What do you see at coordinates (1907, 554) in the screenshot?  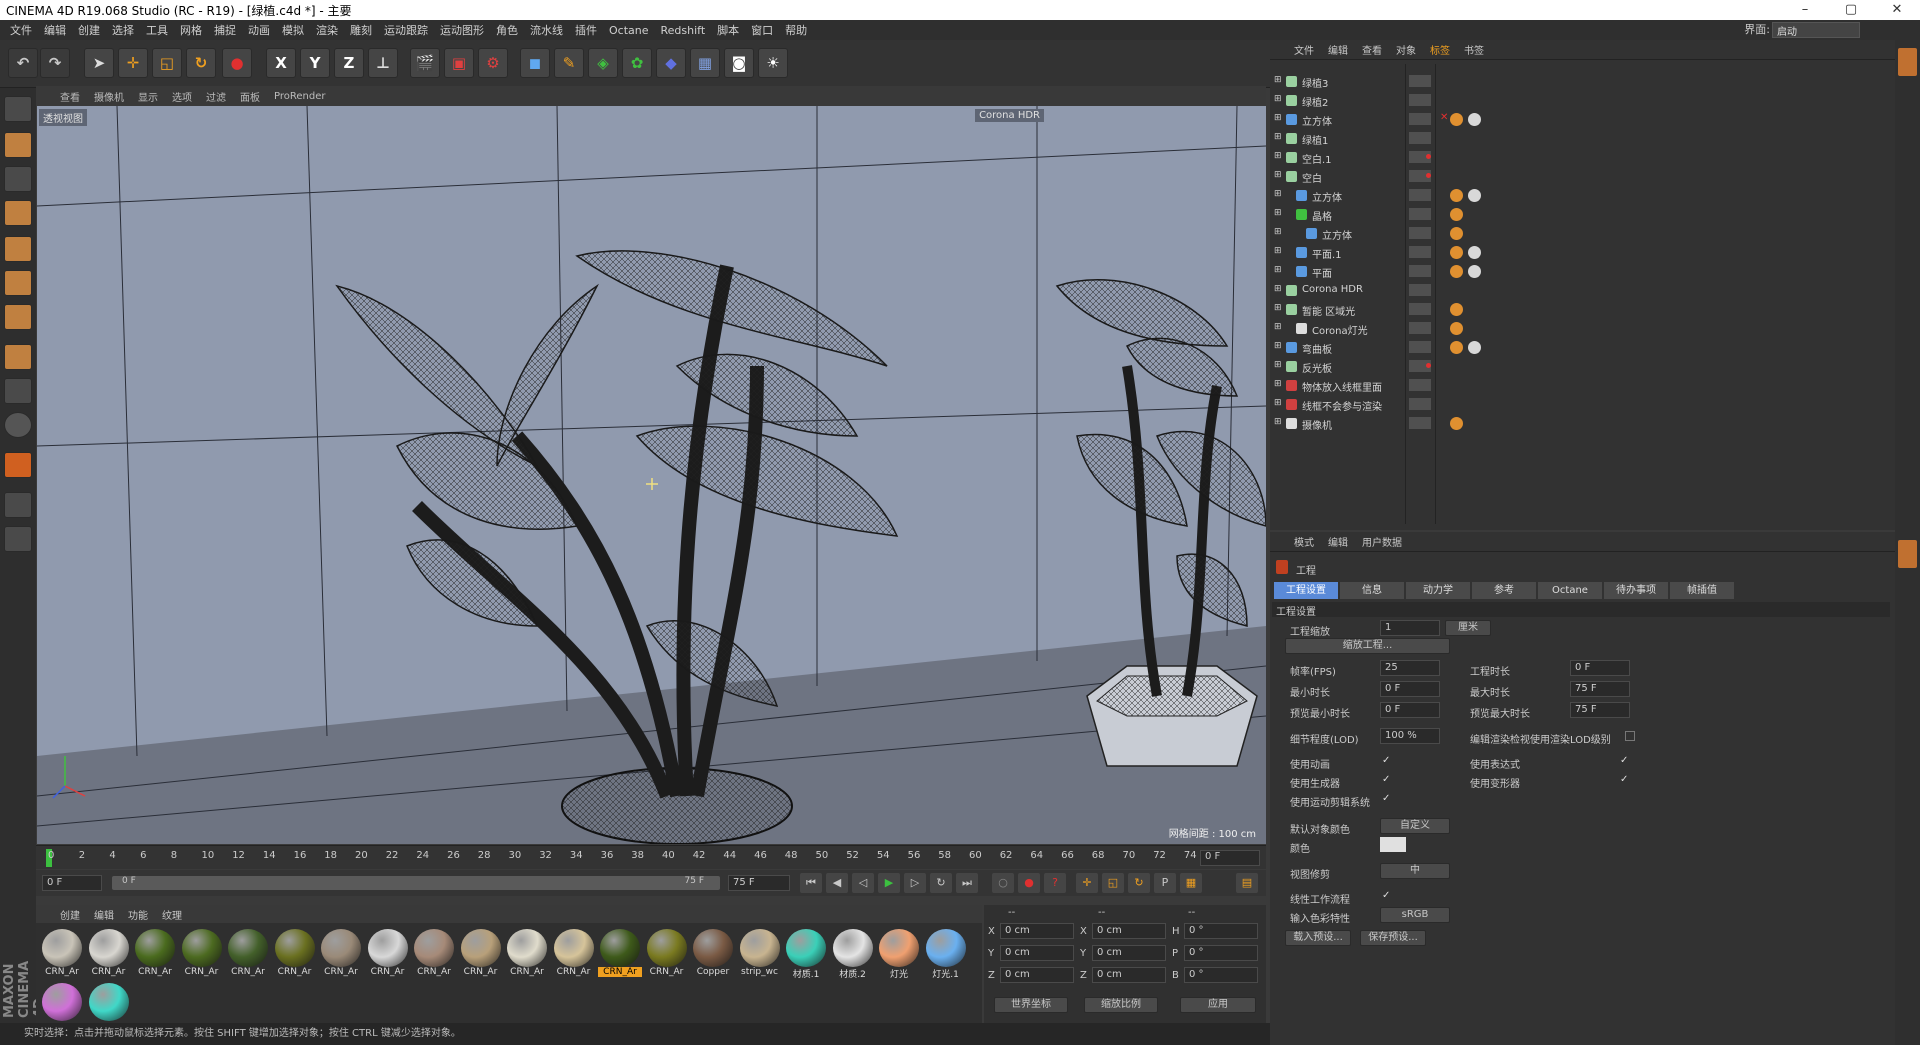 I see `attributes-dock-tab` at bounding box center [1907, 554].